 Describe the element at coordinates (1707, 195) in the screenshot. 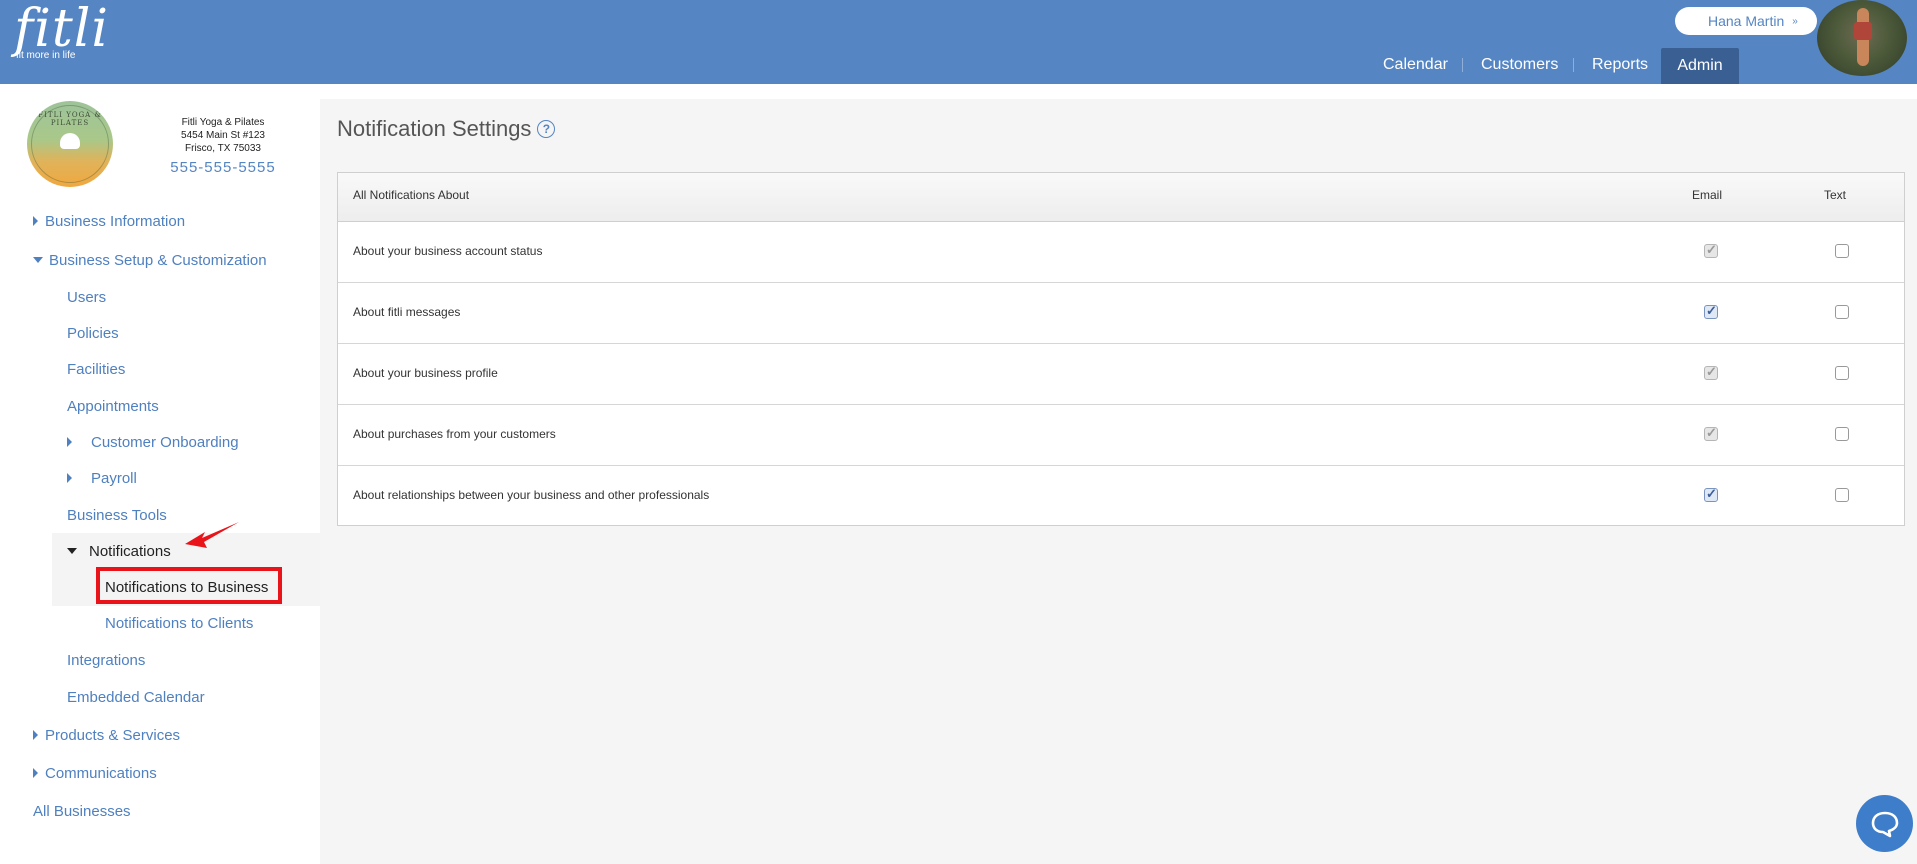

I see `column-header-email: Email` at that location.